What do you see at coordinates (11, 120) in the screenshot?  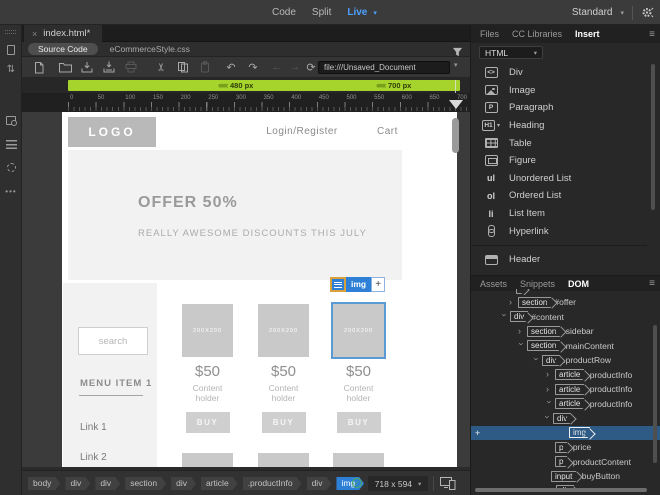 I see `code-navigator-icon` at bounding box center [11, 120].